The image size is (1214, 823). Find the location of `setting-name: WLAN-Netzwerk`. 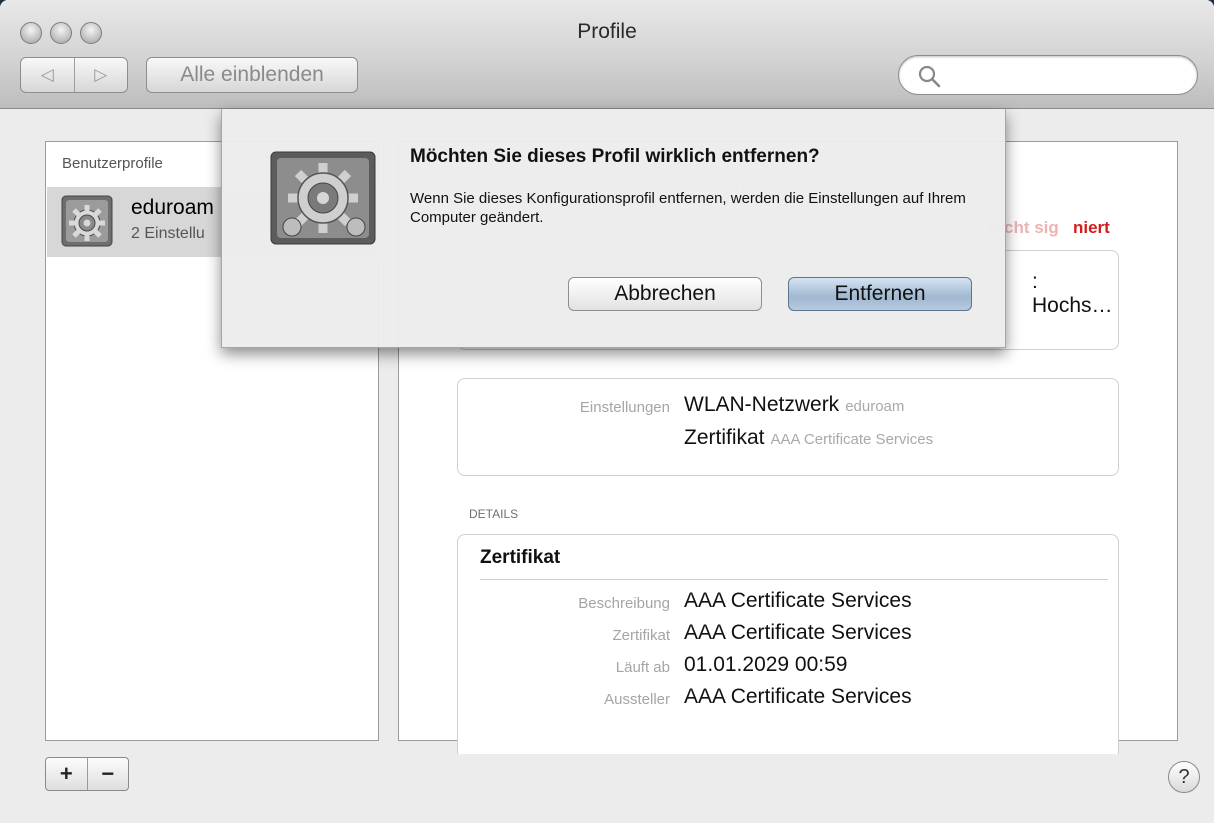

setting-name: WLAN-Netzwerk is located at coordinates (762, 404).